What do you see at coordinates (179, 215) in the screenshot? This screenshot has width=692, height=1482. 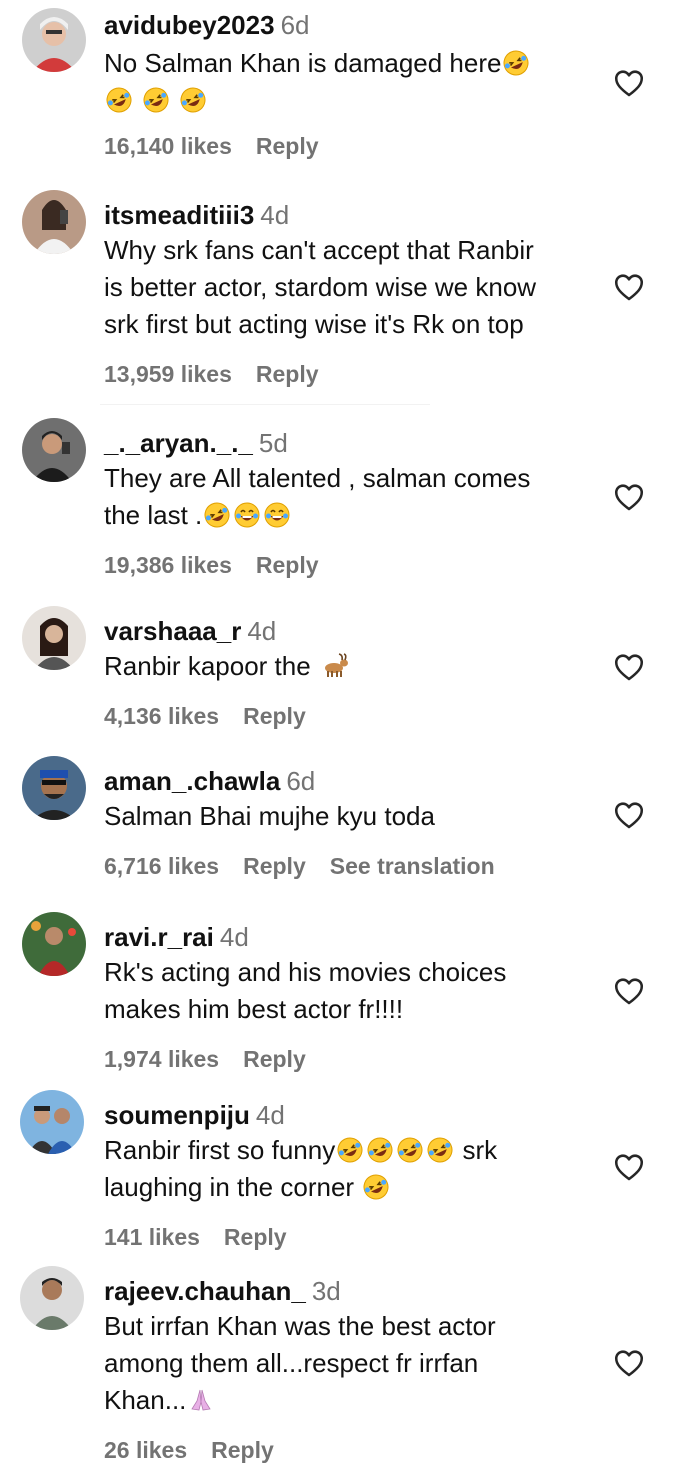 I see `username: itsmeaditiii3` at bounding box center [179, 215].